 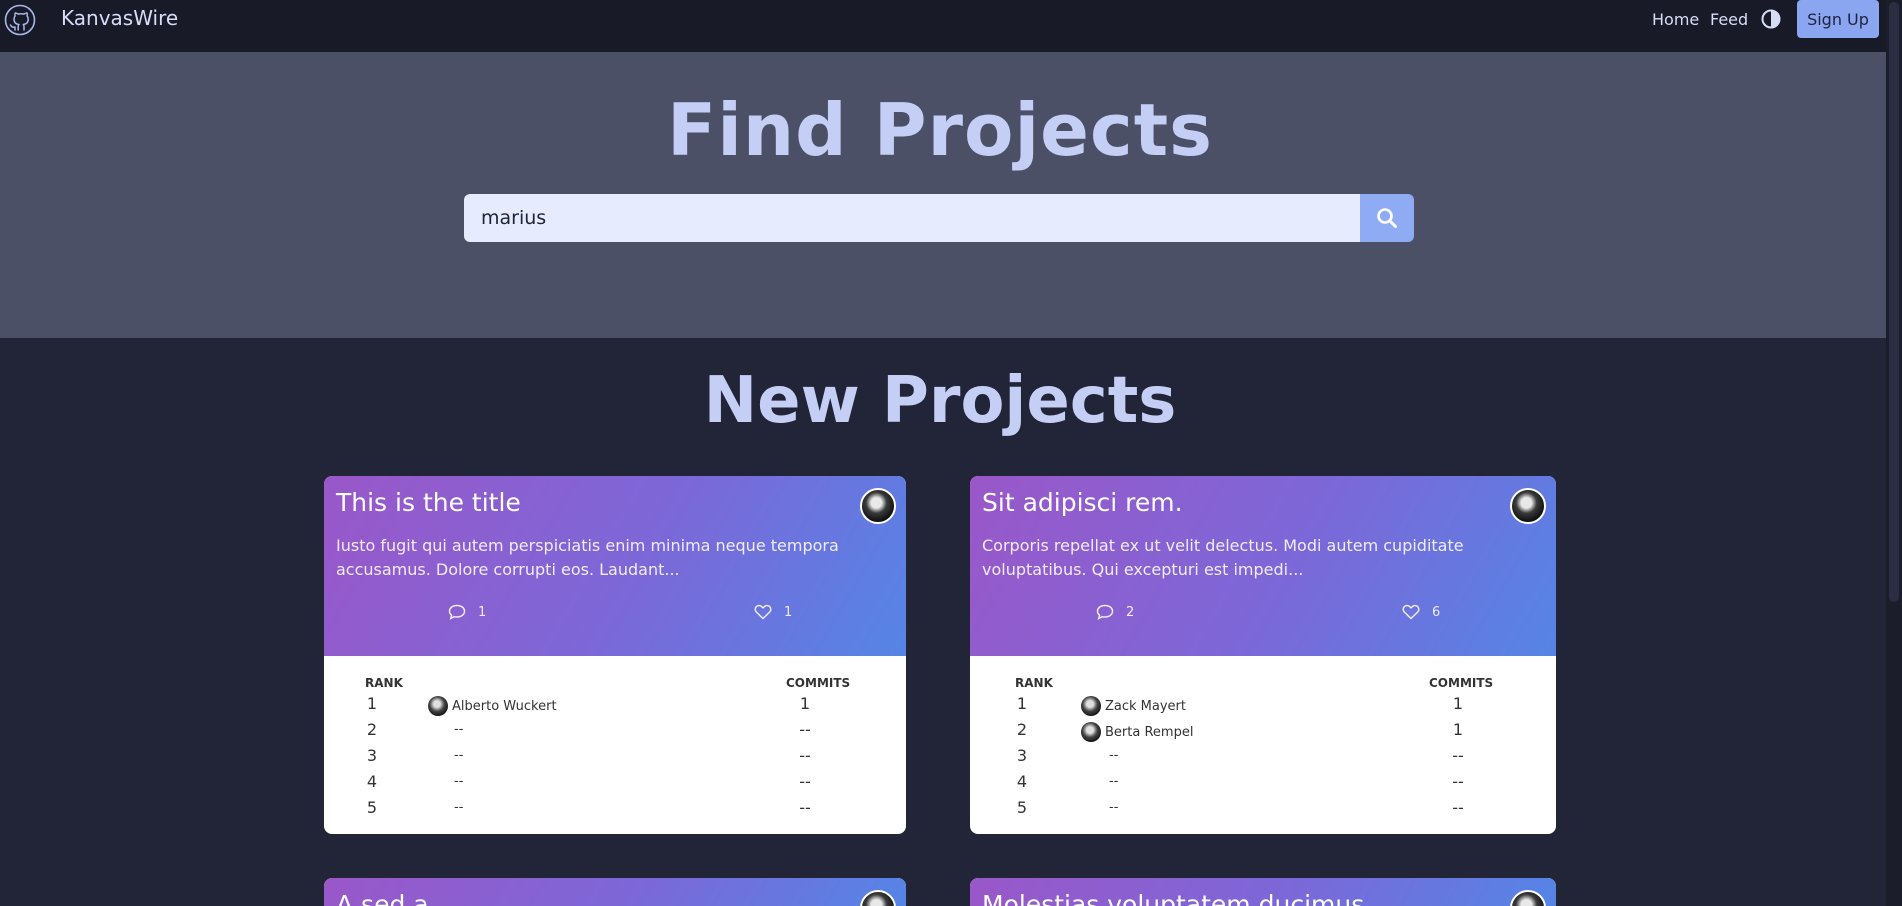 I want to click on card-title: Sit adipisci rem., so click(x=1263, y=502).